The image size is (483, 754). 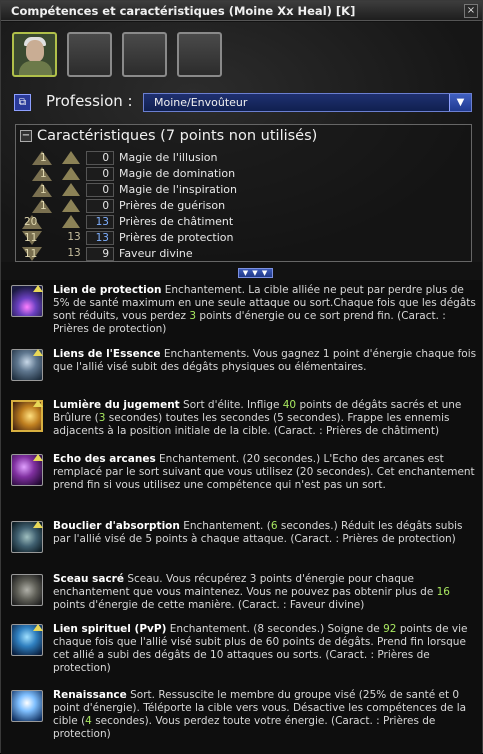 What do you see at coordinates (307, 102) in the screenshot?
I see `profession-dropdown: Moine/Envoûteur ▼` at bounding box center [307, 102].